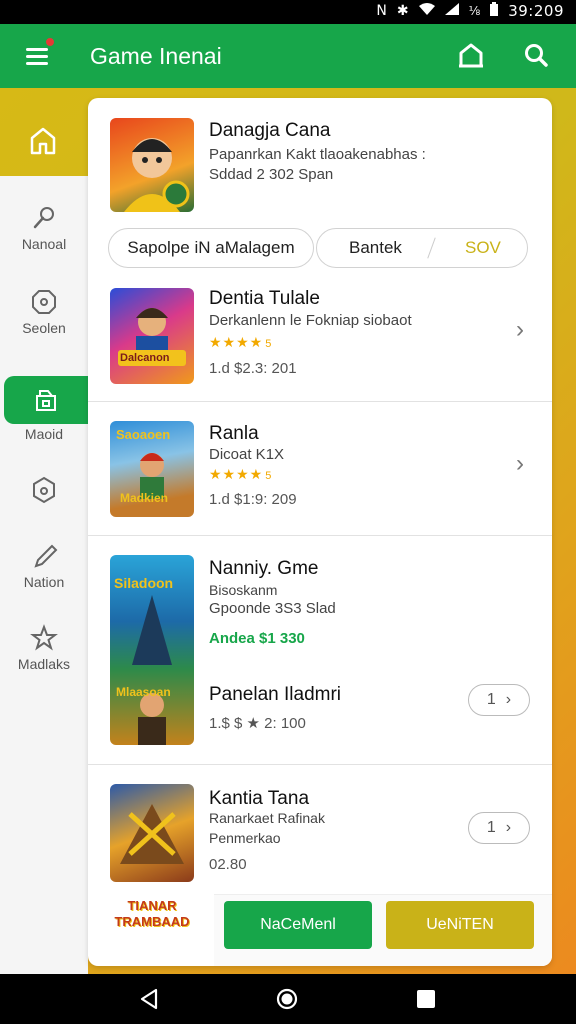 The width and height of the screenshot is (576, 1024). I want to click on battery-label: ⅛, so click(474, 11).